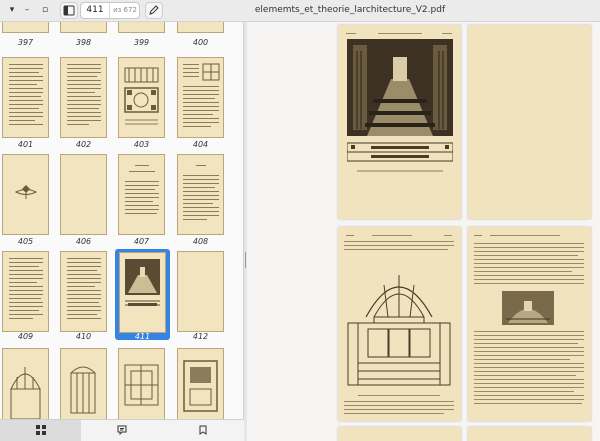 This screenshot has width=600, height=441. I want to click on plan-drawing-icon, so click(141, 385).